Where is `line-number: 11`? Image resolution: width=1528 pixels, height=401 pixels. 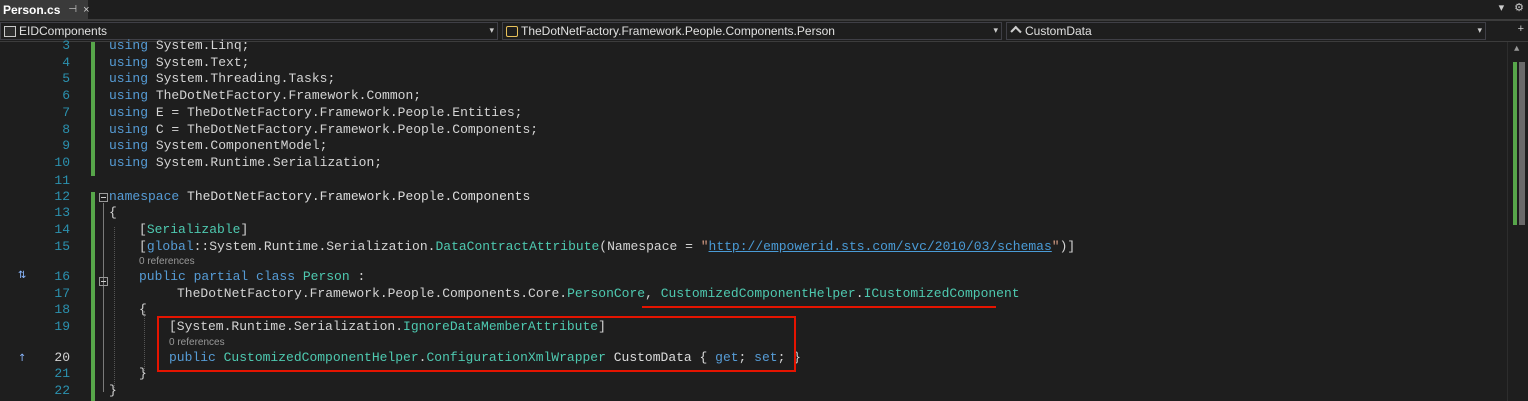 line-number: 11 is located at coordinates (62, 180).